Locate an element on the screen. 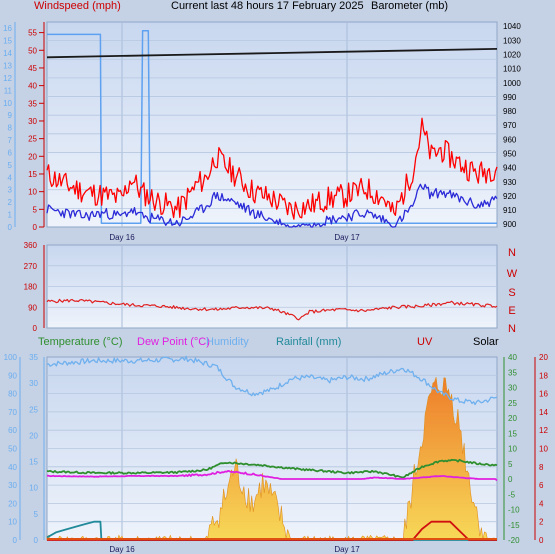 The height and width of the screenshot is (554, 555). windspeed-label: Windspeed (mph) is located at coordinates (77, 6).